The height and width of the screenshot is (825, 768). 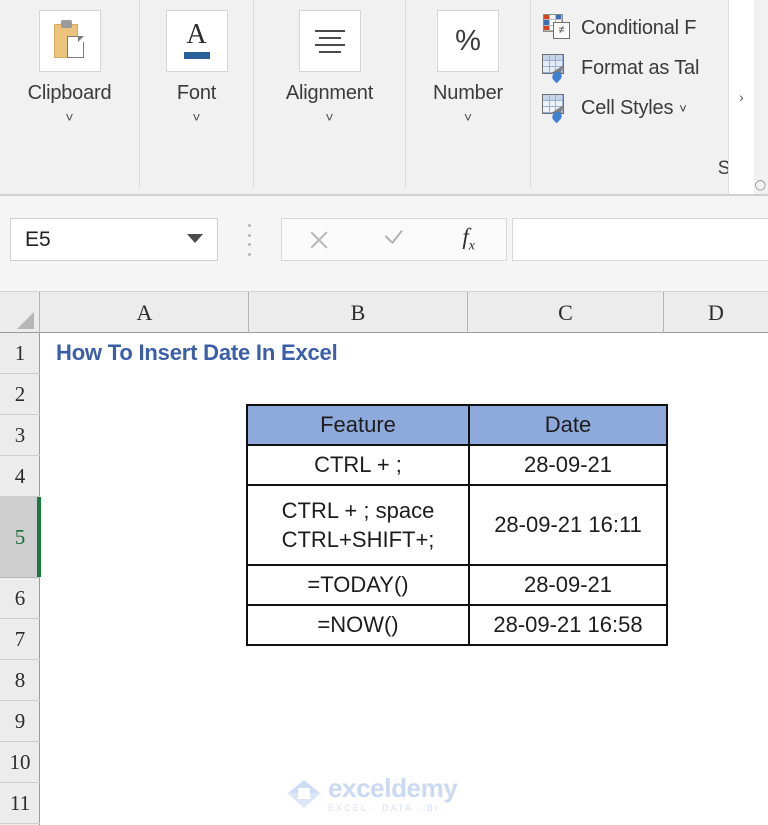 I want to click on font-button: A, so click(x=196, y=41).